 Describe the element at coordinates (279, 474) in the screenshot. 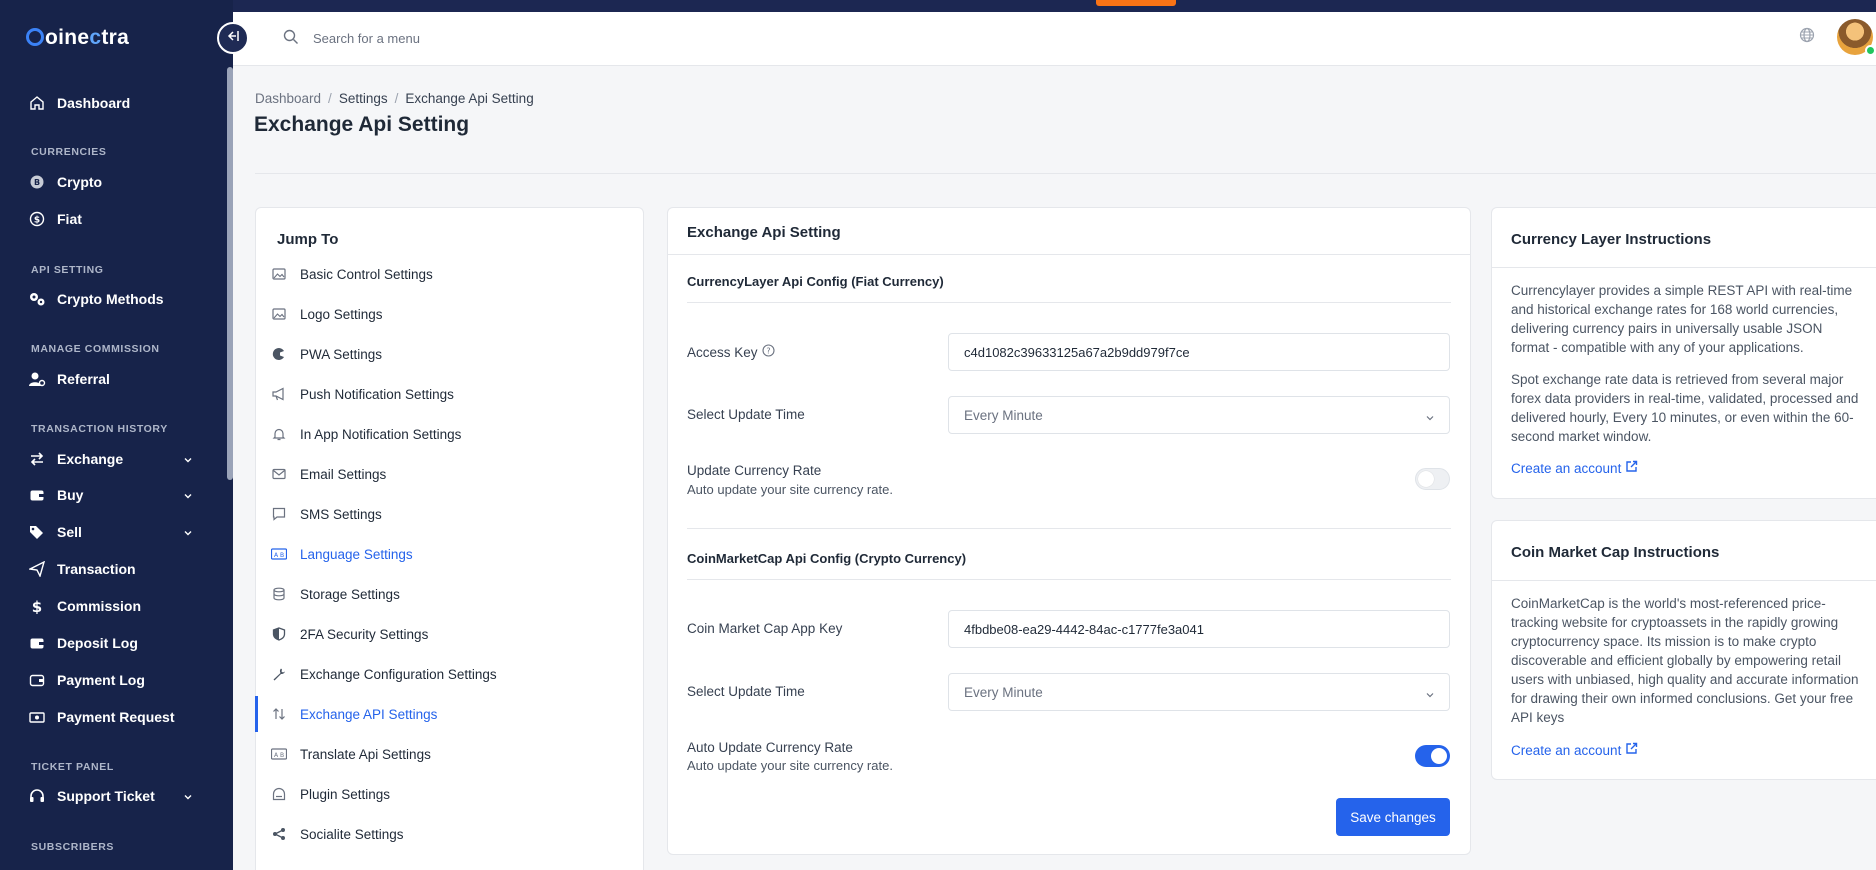

I see `envelope-icon` at that location.